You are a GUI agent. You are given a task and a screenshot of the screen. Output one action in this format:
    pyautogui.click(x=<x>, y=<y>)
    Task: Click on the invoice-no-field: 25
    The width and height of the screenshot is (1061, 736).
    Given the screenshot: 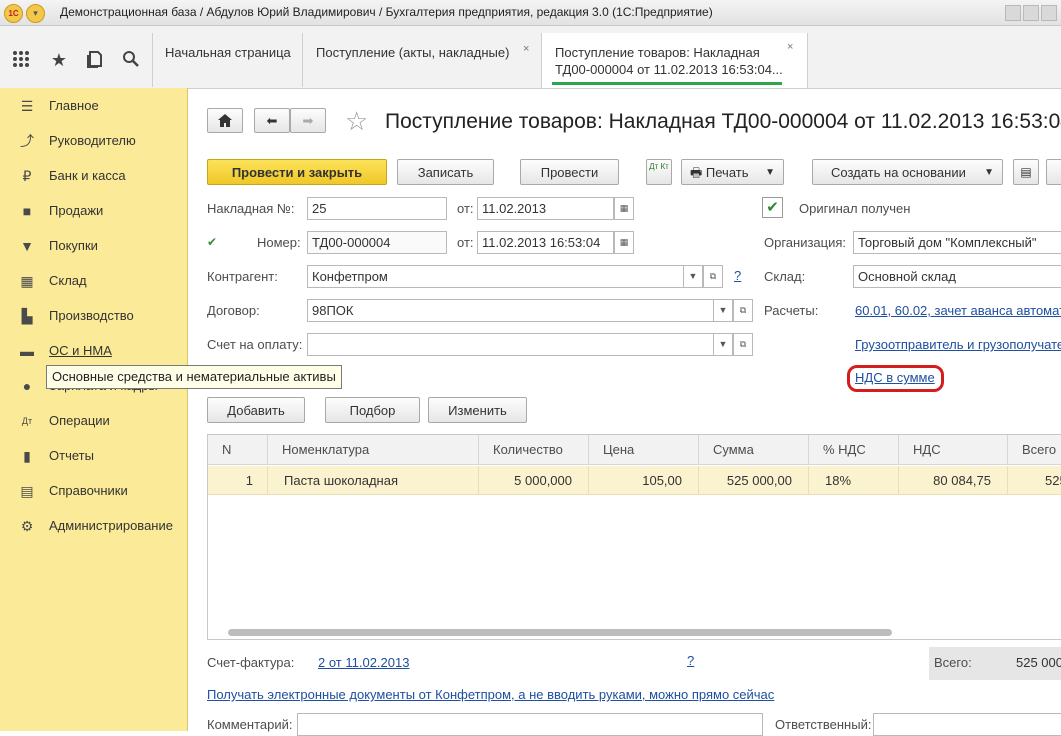 What is the action you would take?
    pyautogui.click(x=377, y=208)
    